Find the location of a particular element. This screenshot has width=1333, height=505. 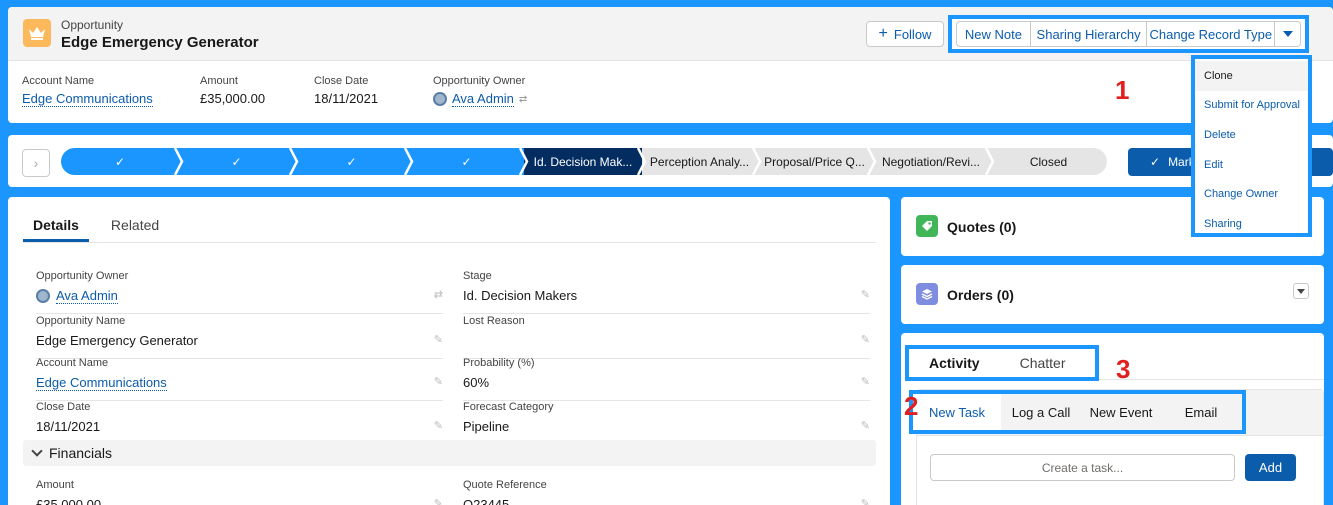

field-label: Stage is located at coordinates (477, 276).